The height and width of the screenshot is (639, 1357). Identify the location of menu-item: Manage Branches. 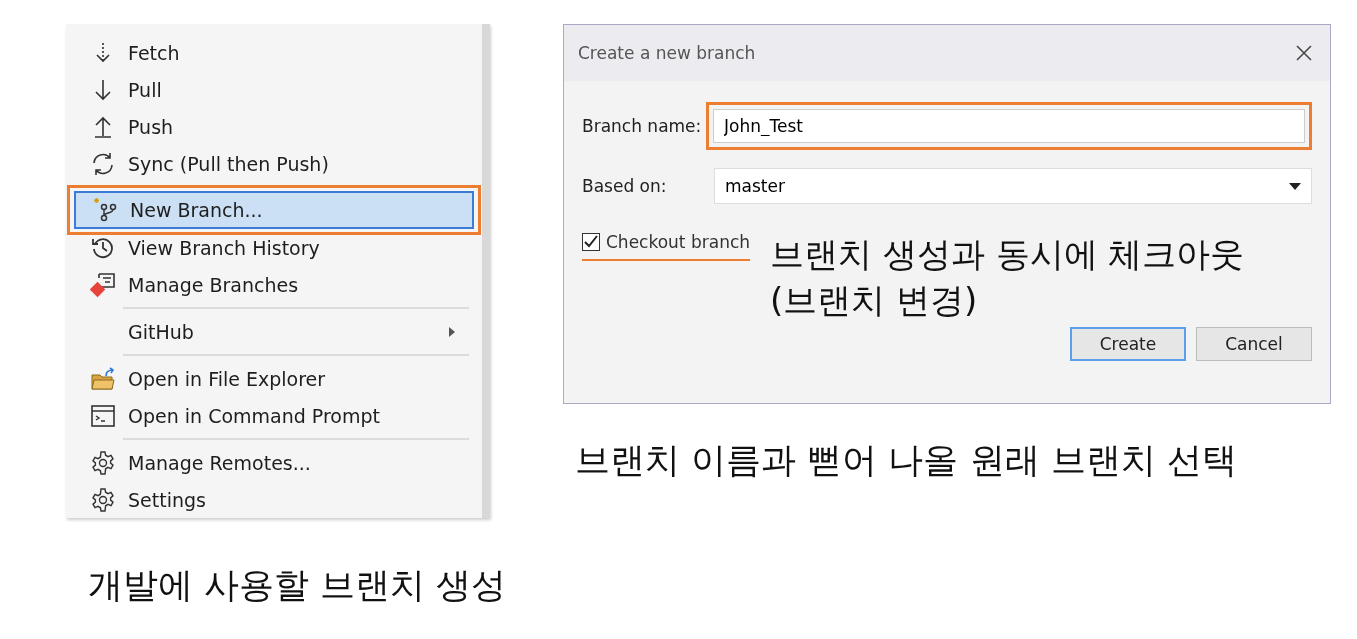
(274, 284).